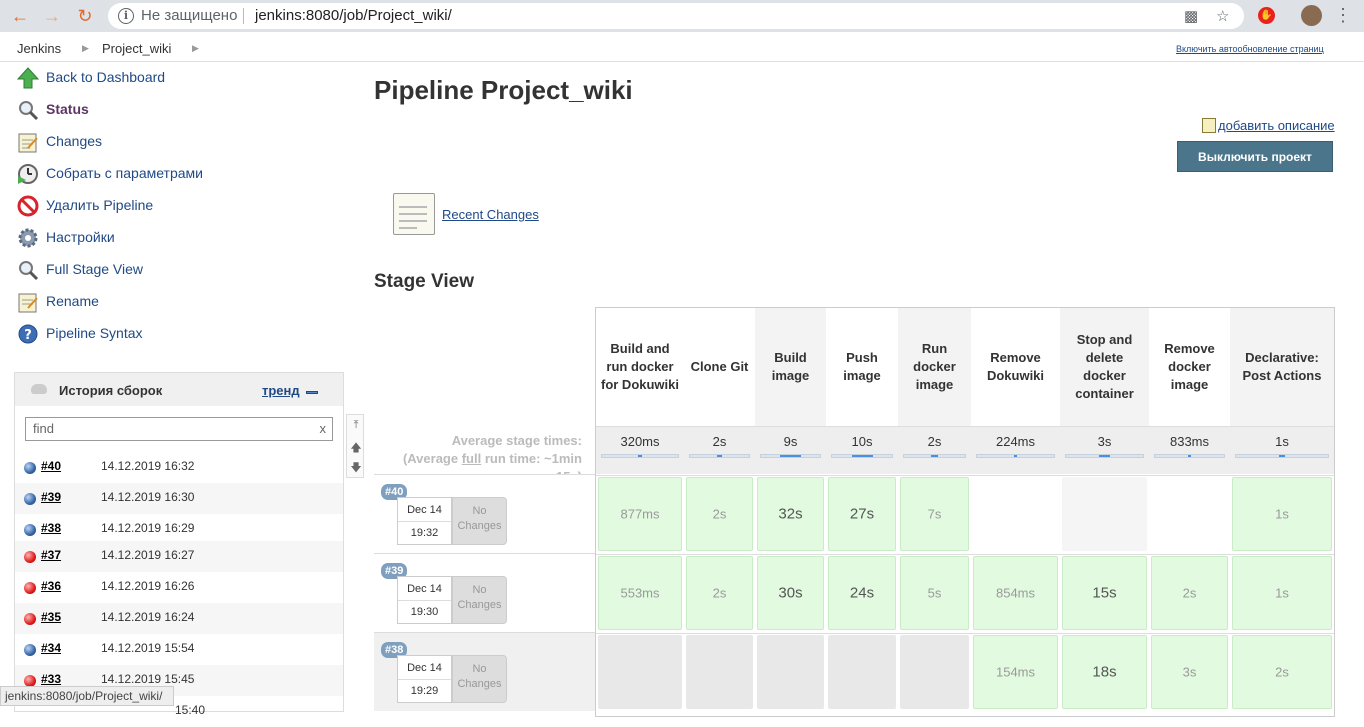  I want to click on extension-icon: ✋, so click(1266, 15).